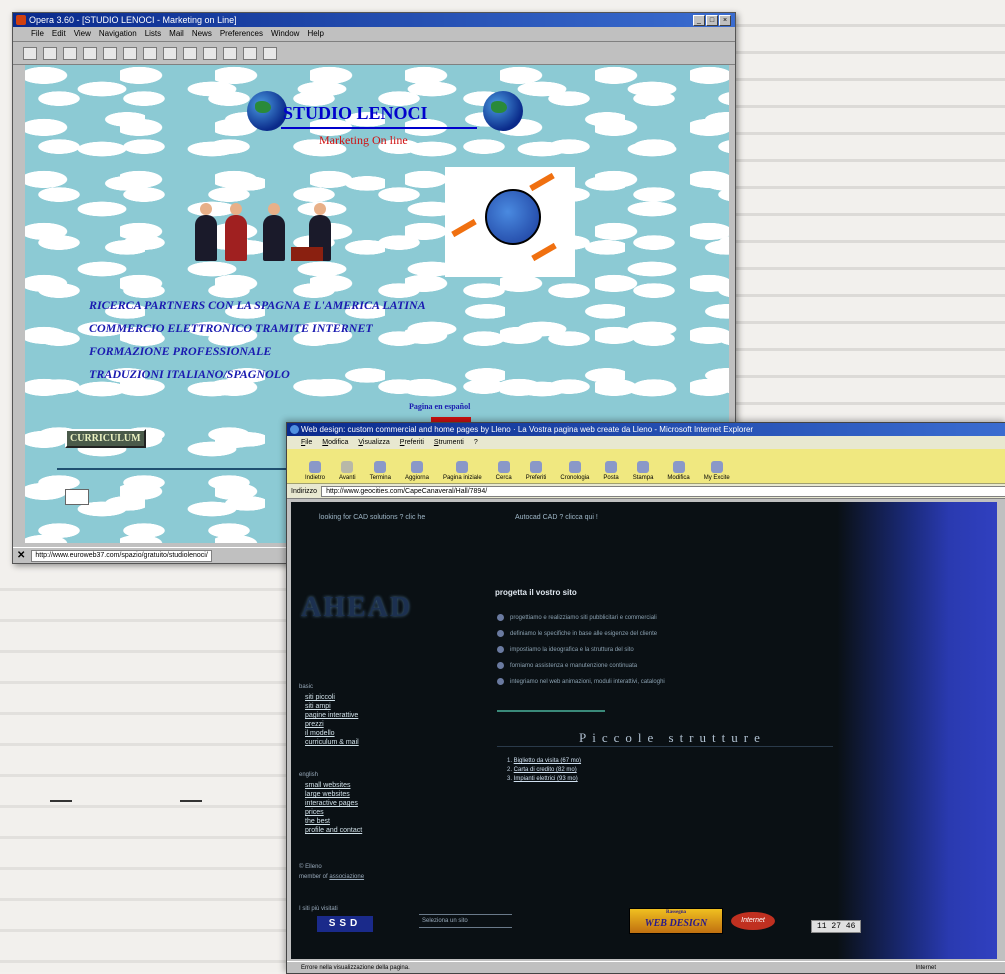 The image size is (1005, 974). Describe the element at coordinates (110, 53) in the screenshot. I see `find-icon` at that location.